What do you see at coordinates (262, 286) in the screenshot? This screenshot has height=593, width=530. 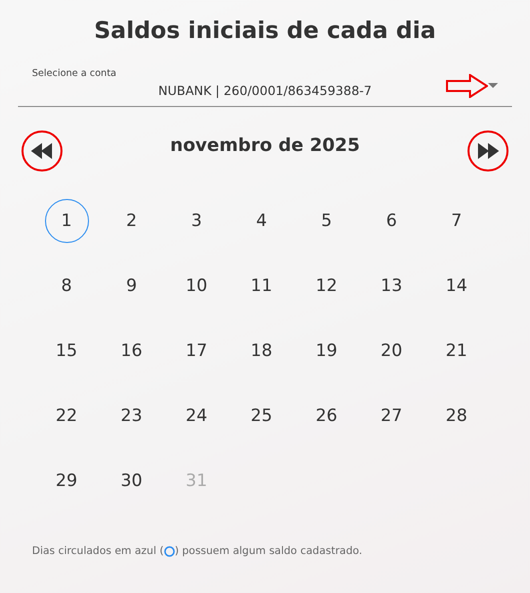 I see `calendar-day: 11` at bounding box center [262, 286].